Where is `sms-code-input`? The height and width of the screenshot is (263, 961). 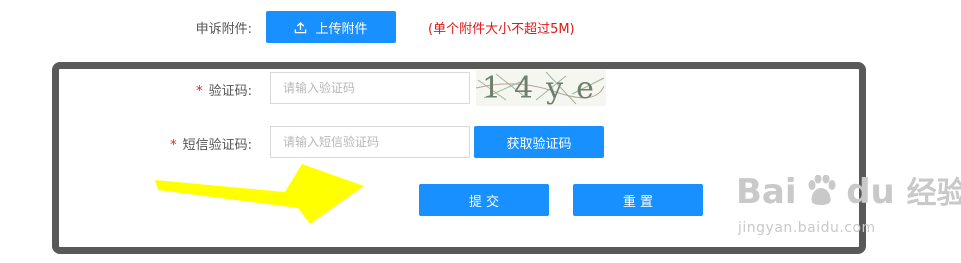 sms-code-input is located at coordinates (370, 142).